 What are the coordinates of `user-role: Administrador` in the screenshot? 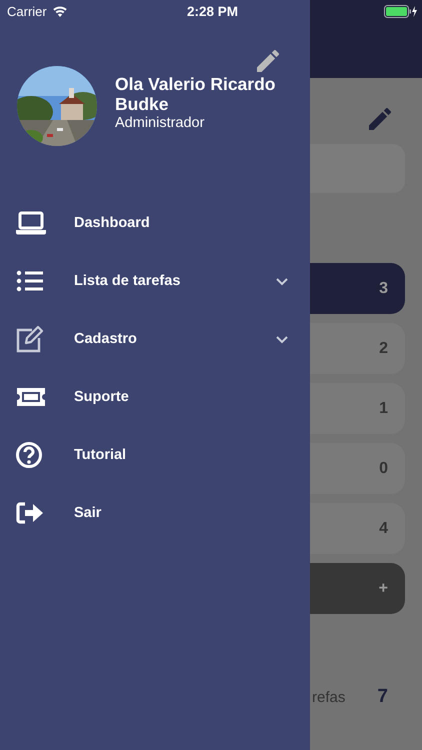 It's located at (160, 122).